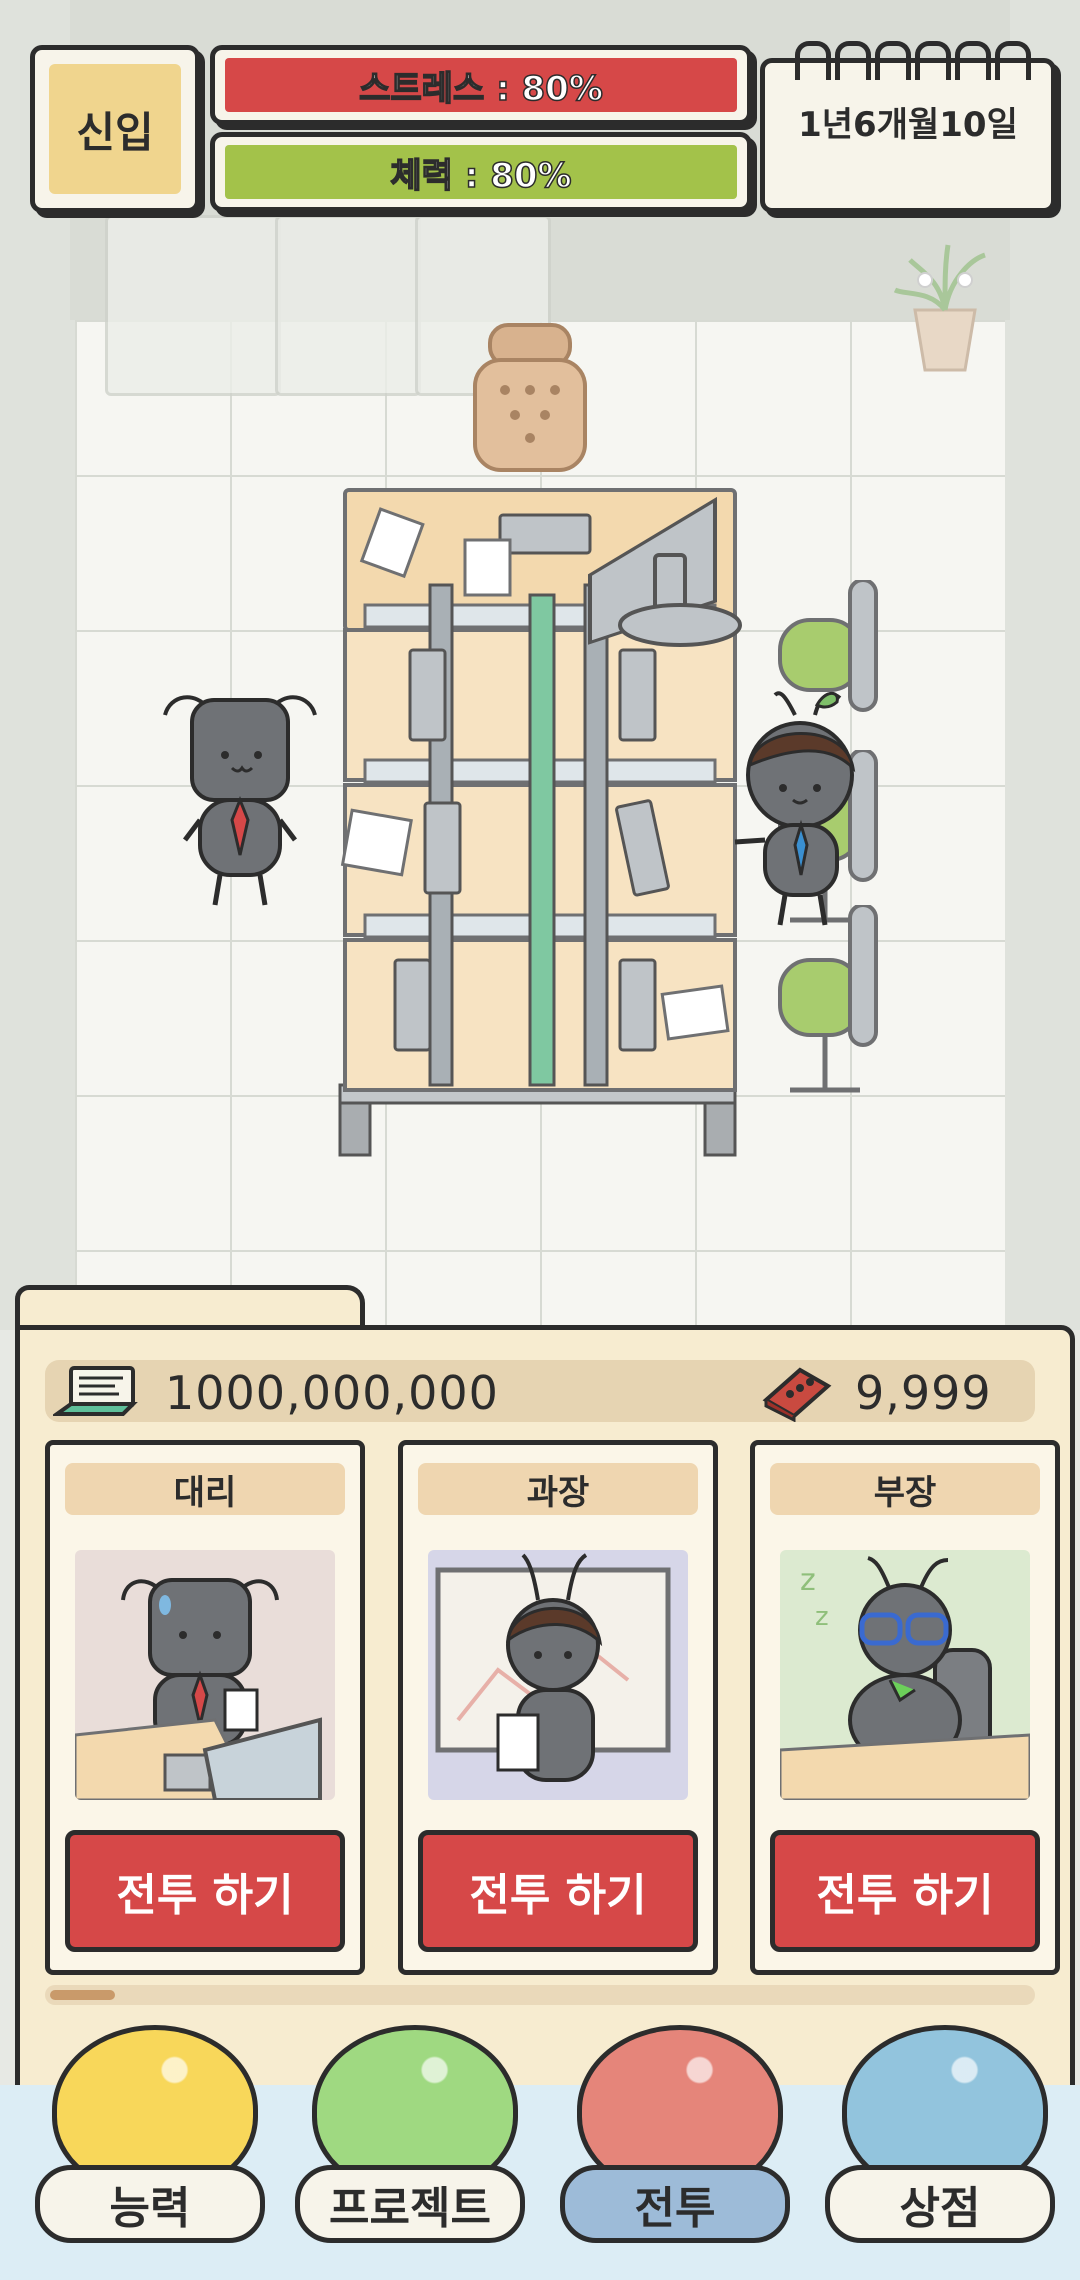  What do you see at coordinates (797, 1394) in the screenshot?
I see `brick-icon` at bounding box center [797, 1394].